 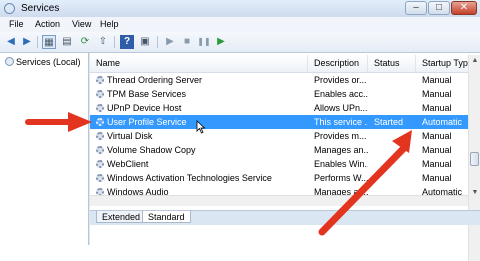 I want to click on service-name-text: Virtual Disk, so click(x=130, y=136).